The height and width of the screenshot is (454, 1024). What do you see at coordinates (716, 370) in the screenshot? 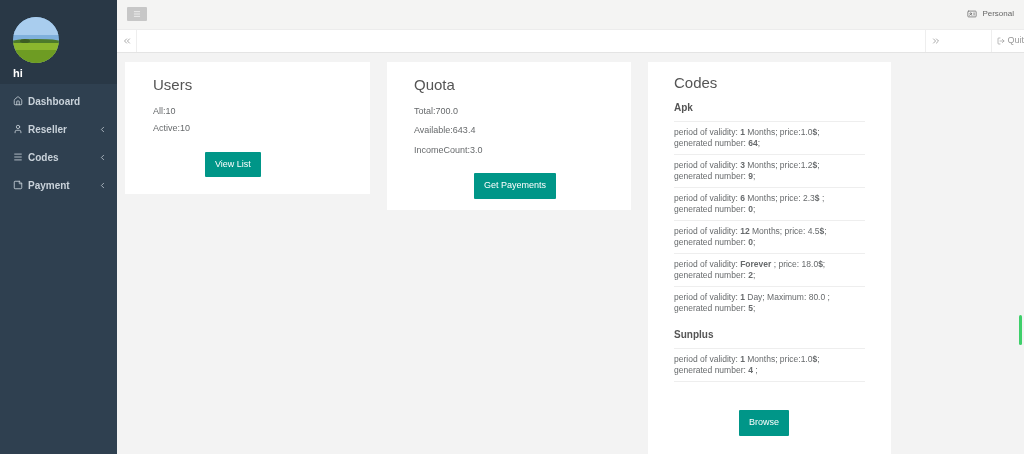
I see `code-entry-text: generated number: 4 ;` at bounding box center [716, 370].